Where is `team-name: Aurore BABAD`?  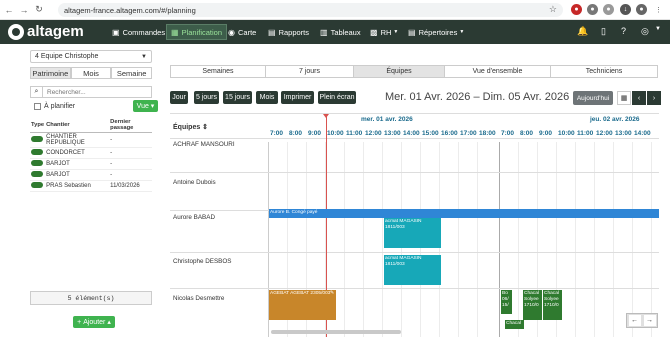 team-name: Aurore BABAD is located at coordinates (194, 217).